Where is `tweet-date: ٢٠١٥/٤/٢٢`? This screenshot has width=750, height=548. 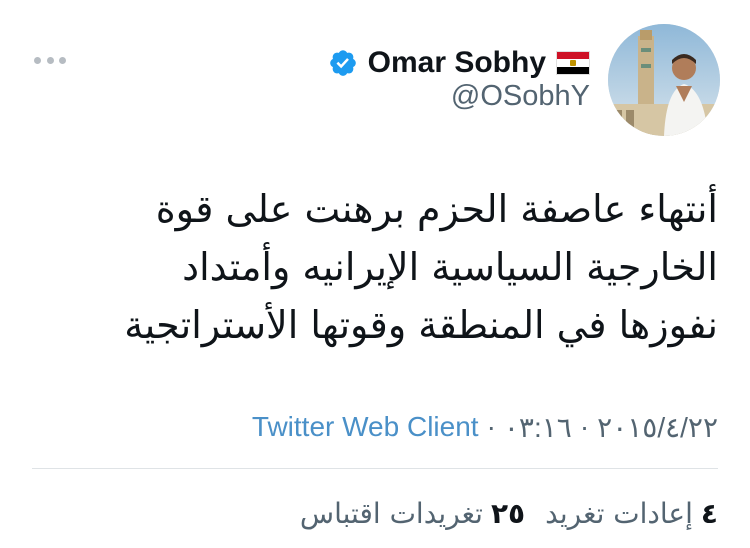
tweet-date: ٢٠١٥/٤/٢٢ is located at coordinates (657, 427).